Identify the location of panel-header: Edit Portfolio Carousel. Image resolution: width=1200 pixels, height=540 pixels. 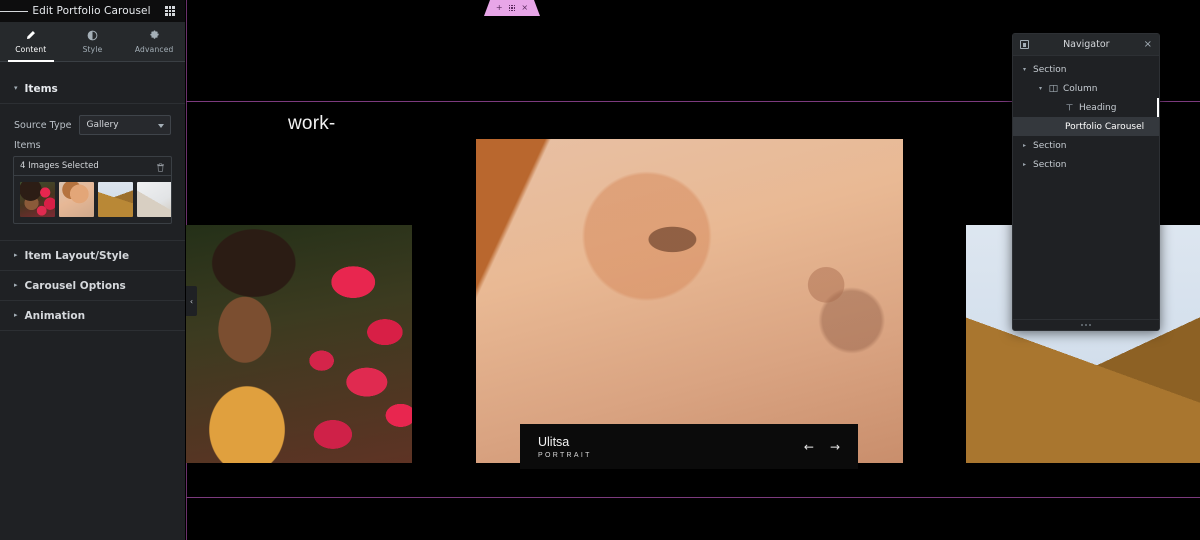
(92, 11).